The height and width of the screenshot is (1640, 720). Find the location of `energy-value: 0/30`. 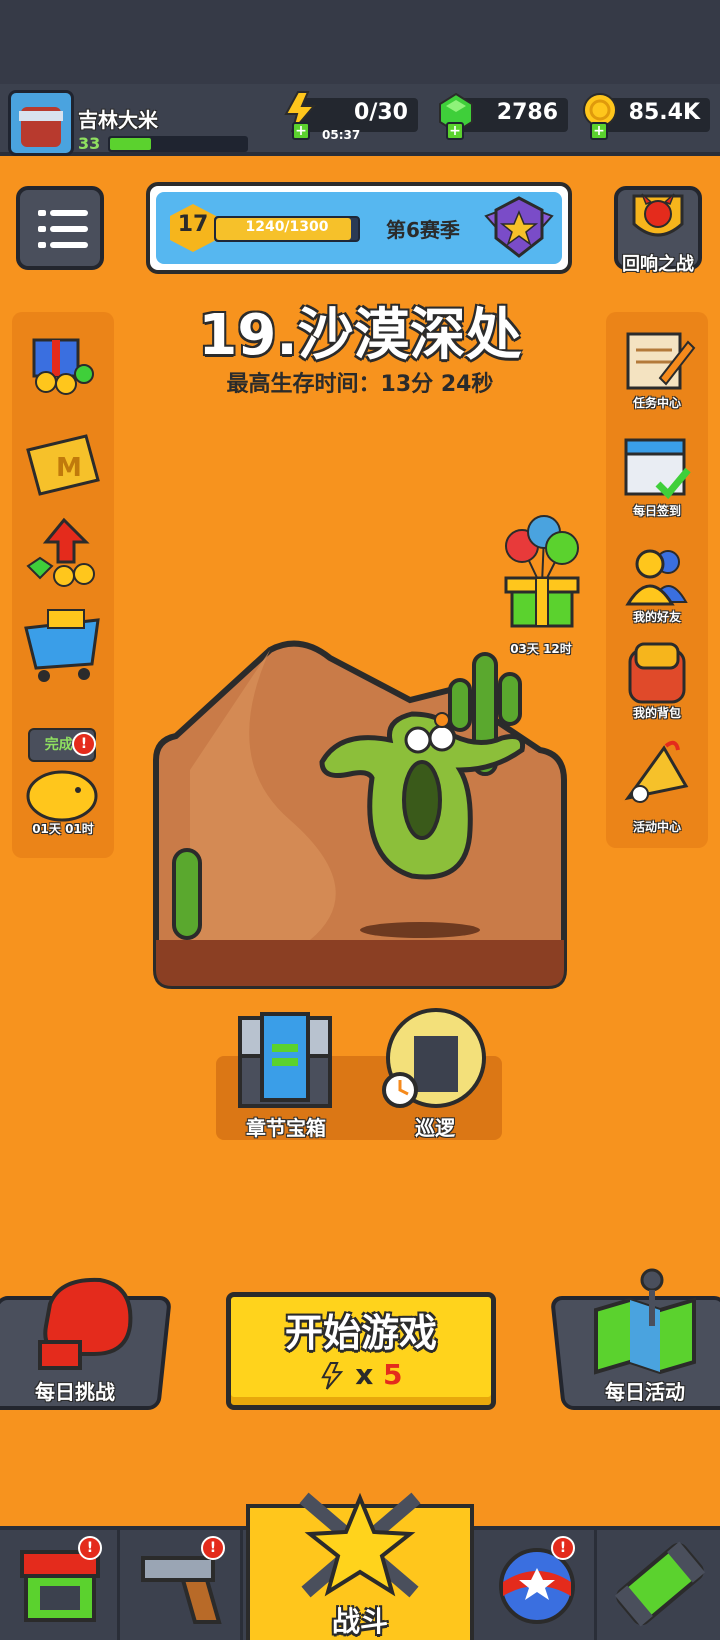

energy-value: 0/30 is located at coordinates (381, 112).